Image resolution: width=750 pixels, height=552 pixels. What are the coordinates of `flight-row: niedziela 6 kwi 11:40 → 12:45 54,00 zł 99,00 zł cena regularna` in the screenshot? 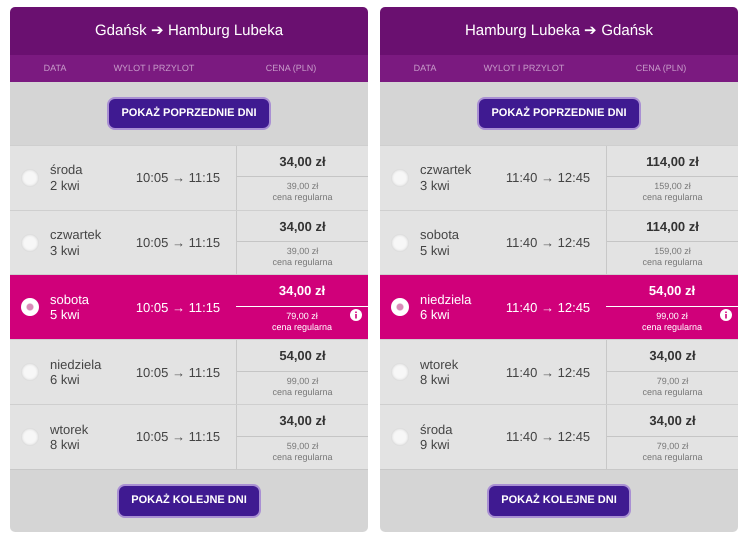 It's located at (559, 307).